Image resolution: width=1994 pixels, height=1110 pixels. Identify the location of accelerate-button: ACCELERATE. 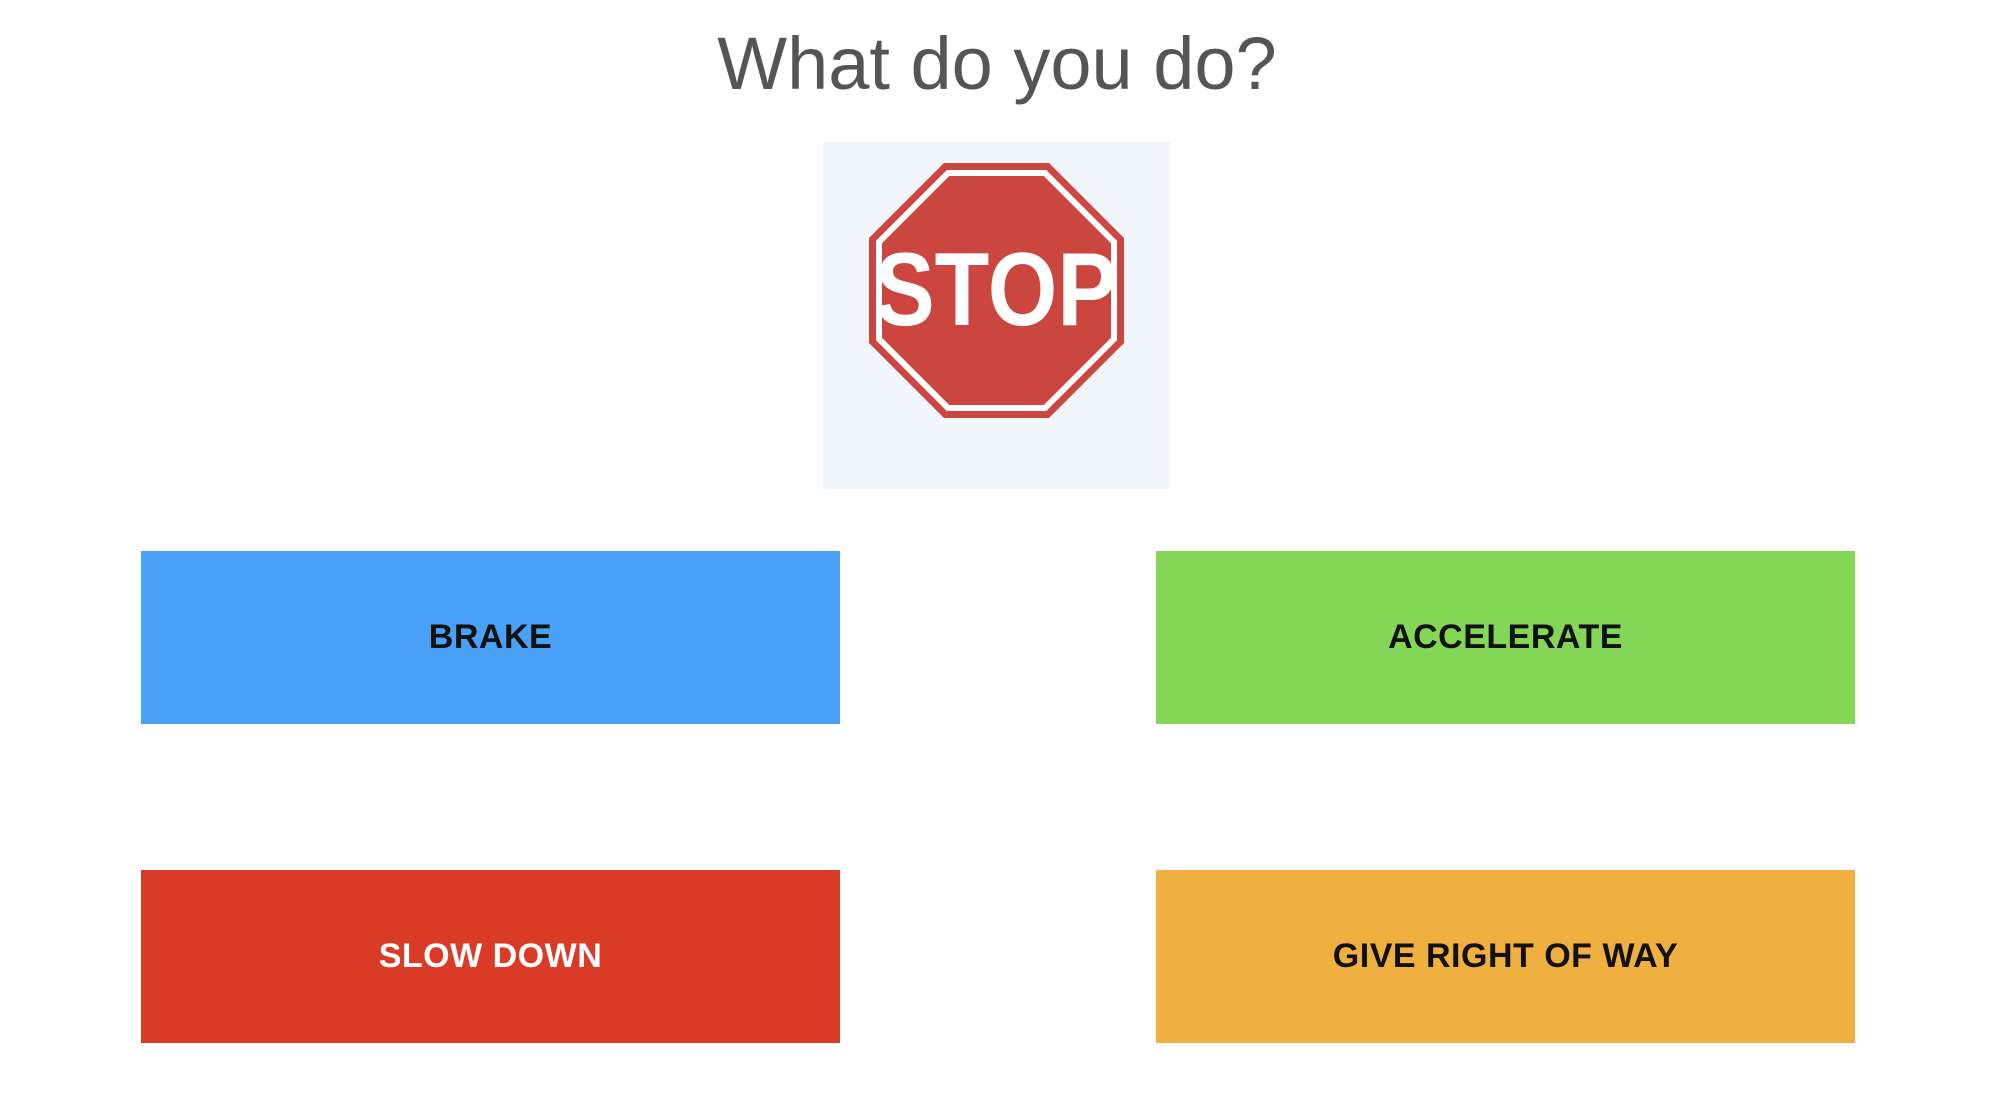
(1505, 637).